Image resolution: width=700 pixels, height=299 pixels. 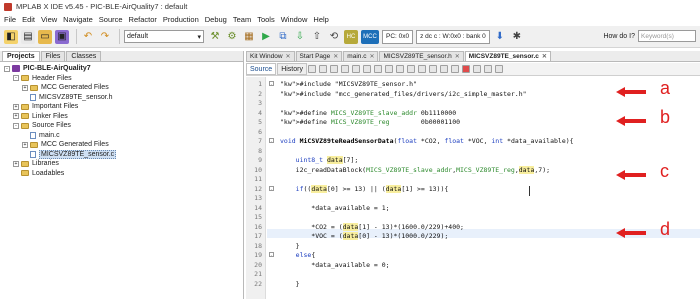 What do you see at coordinates (465, 69) in the screenshot?
I see `start-macro-icon` at bounding box center [465, 69].